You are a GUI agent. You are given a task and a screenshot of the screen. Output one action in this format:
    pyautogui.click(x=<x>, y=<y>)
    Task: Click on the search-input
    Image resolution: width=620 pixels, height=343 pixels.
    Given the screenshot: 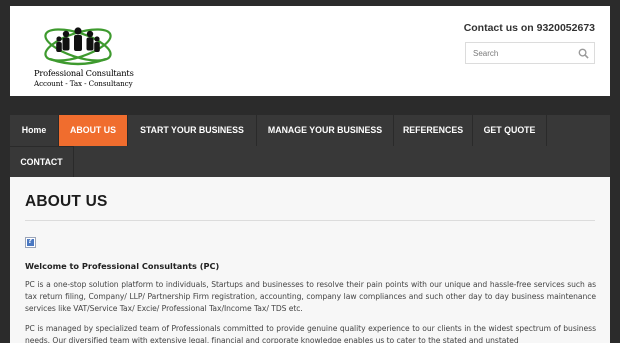 What is the action you would take?
    pyautogui.click(x=520, y=53)
    